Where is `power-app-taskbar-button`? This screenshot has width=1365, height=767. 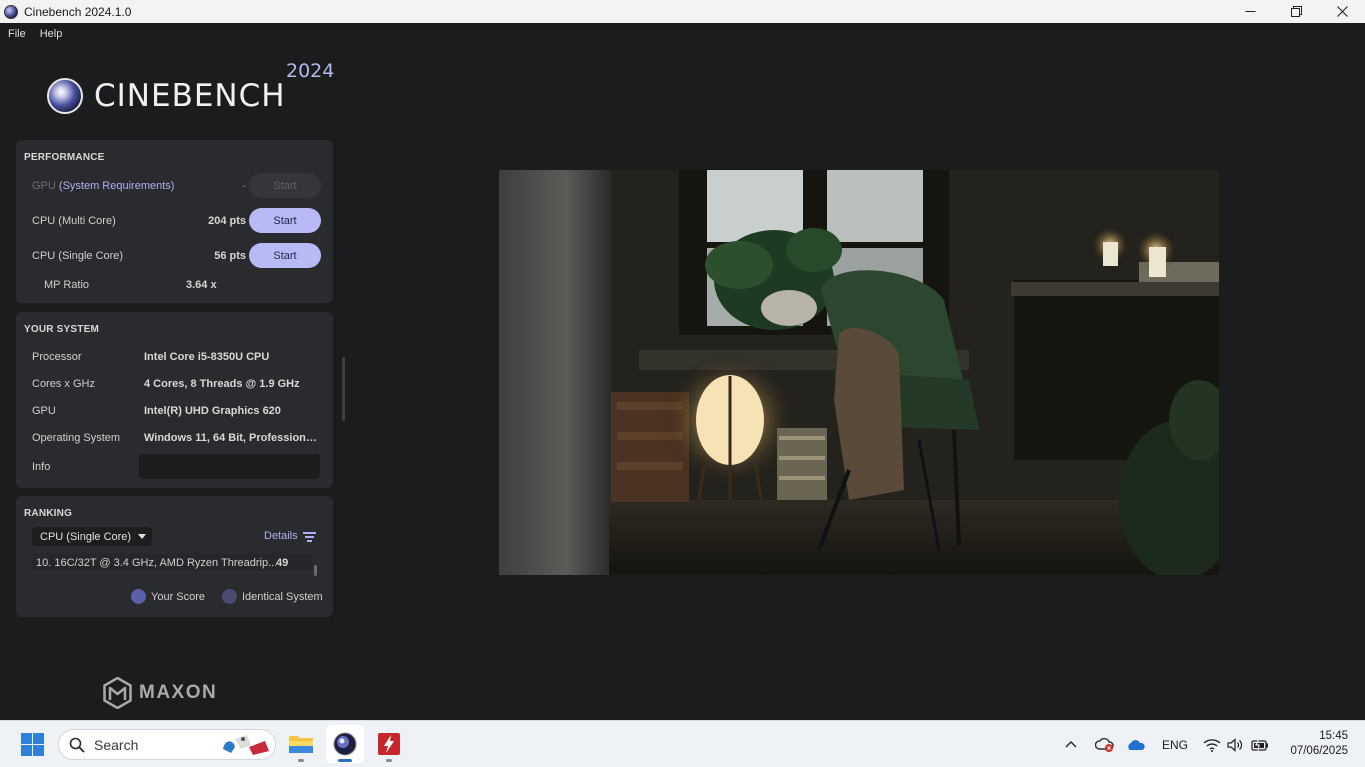 power-app-taskbar-button is located at coordinates (389, 744).